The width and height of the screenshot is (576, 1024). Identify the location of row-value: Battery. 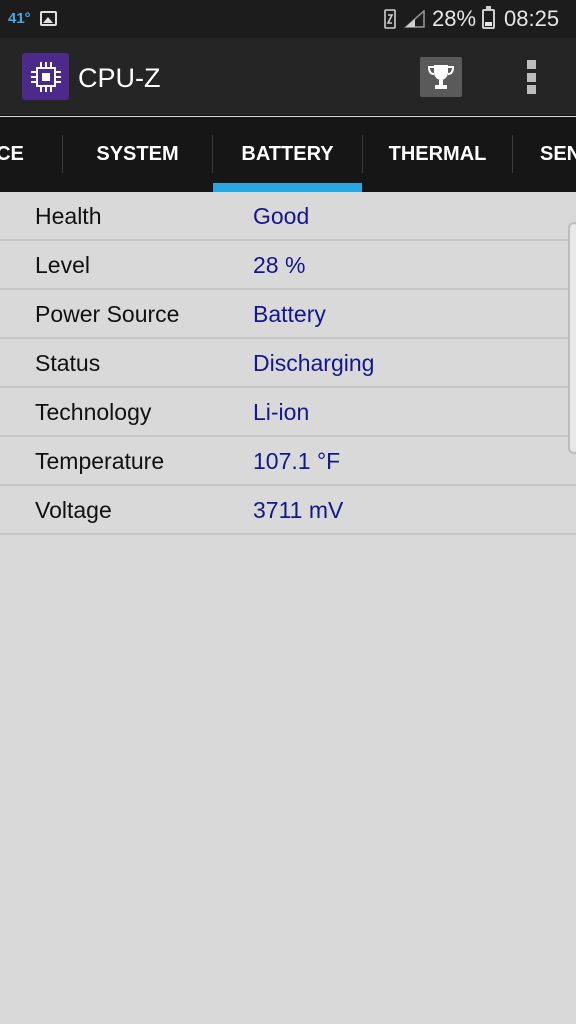
(289, 314).